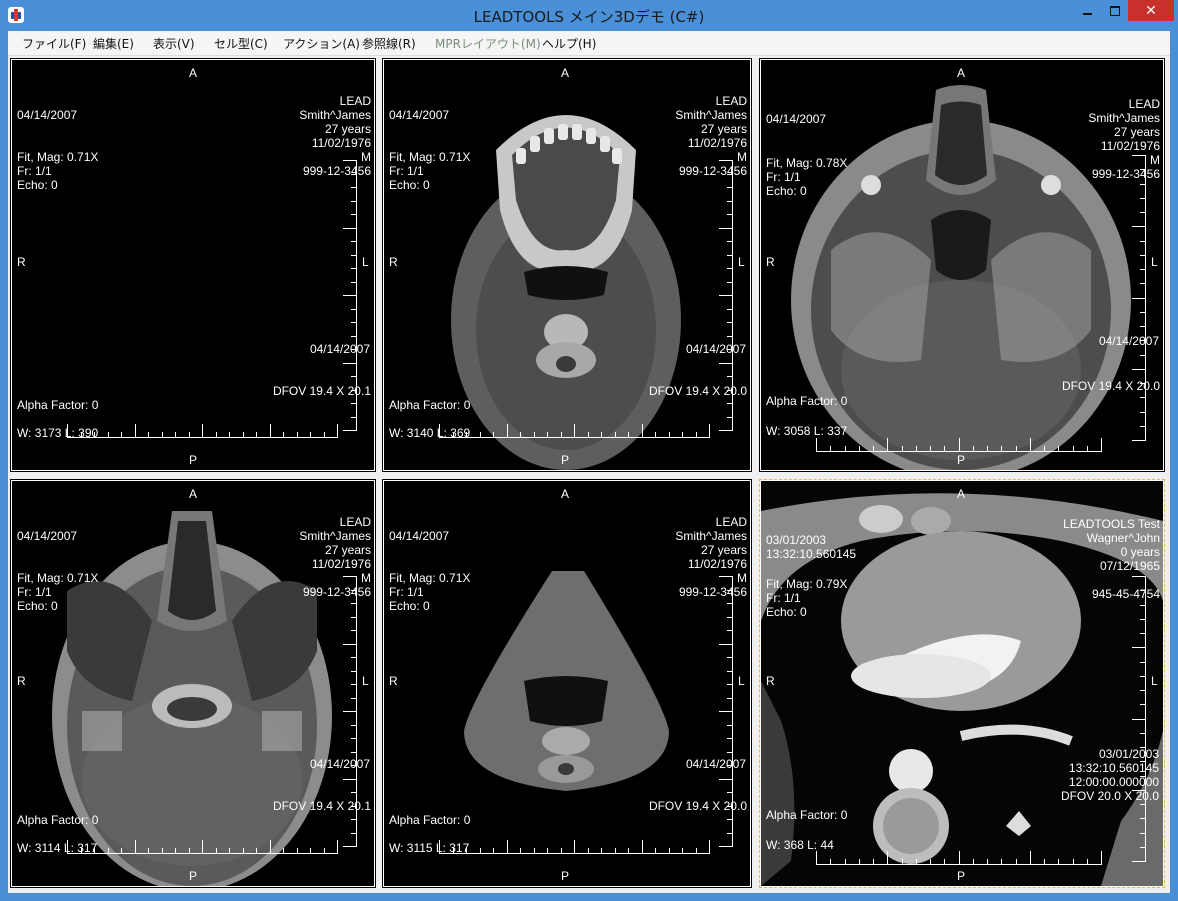  I want to click on menu-reference-line: 参照線(R), so click(389, 43).